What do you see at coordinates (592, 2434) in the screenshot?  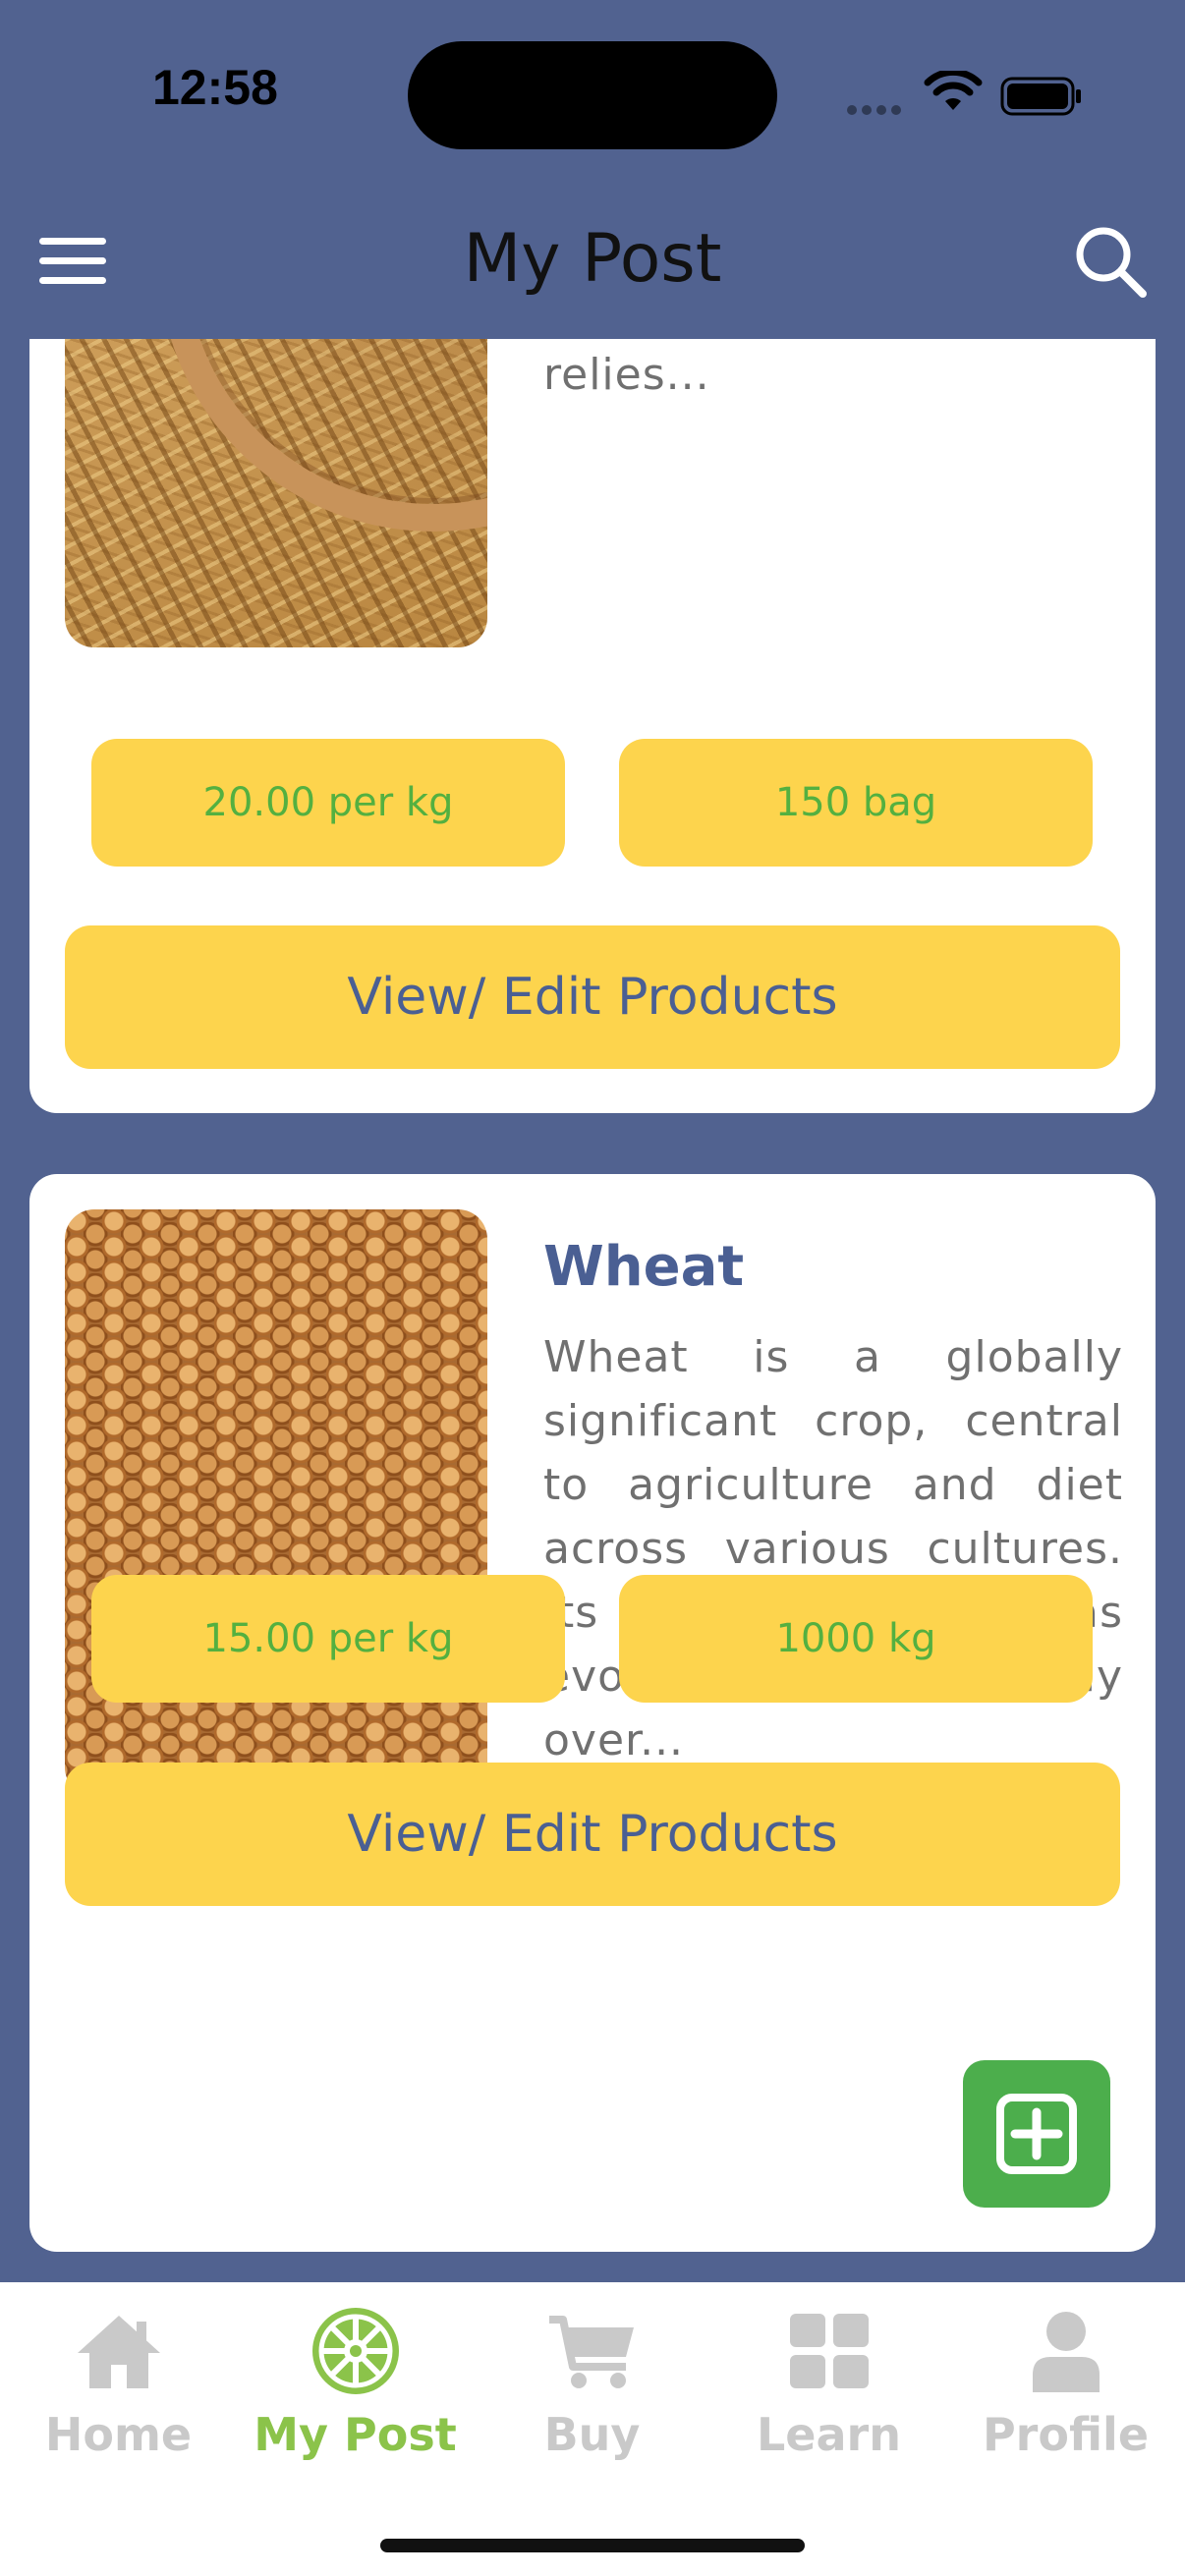 I see `tab-label: Buy` at bounding box center [592, 2434].